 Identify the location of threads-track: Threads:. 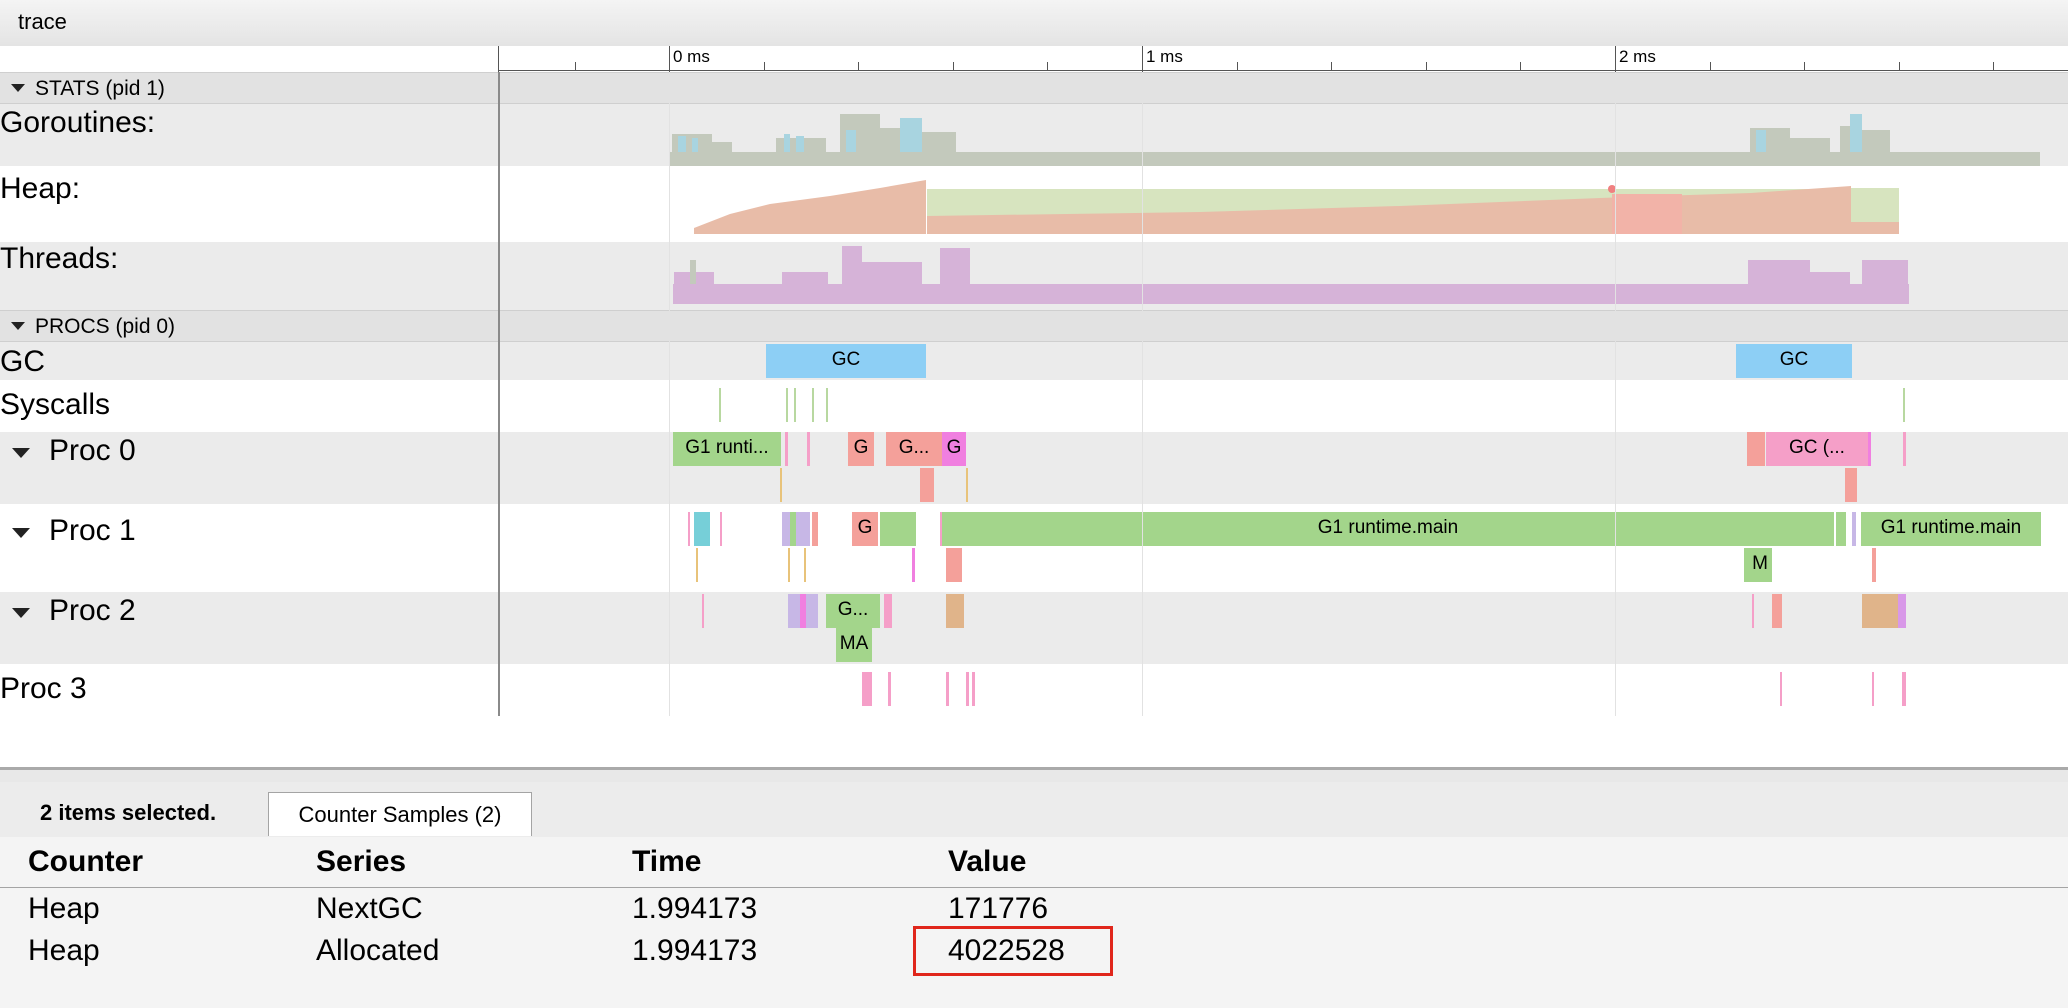
(1034, 276).